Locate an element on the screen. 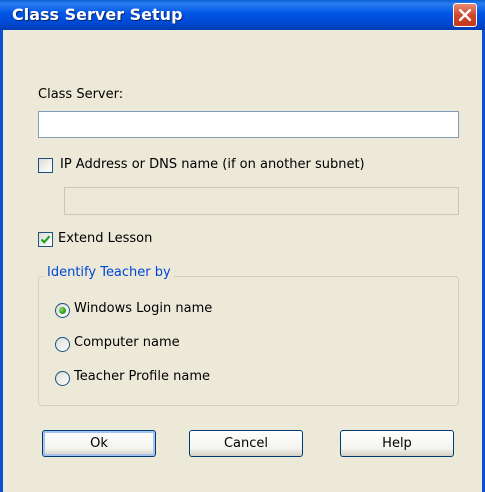 Image resolution: width=485 pixels, height=492 pixels. ok-button: Ok is located at coordinates (99, 443).